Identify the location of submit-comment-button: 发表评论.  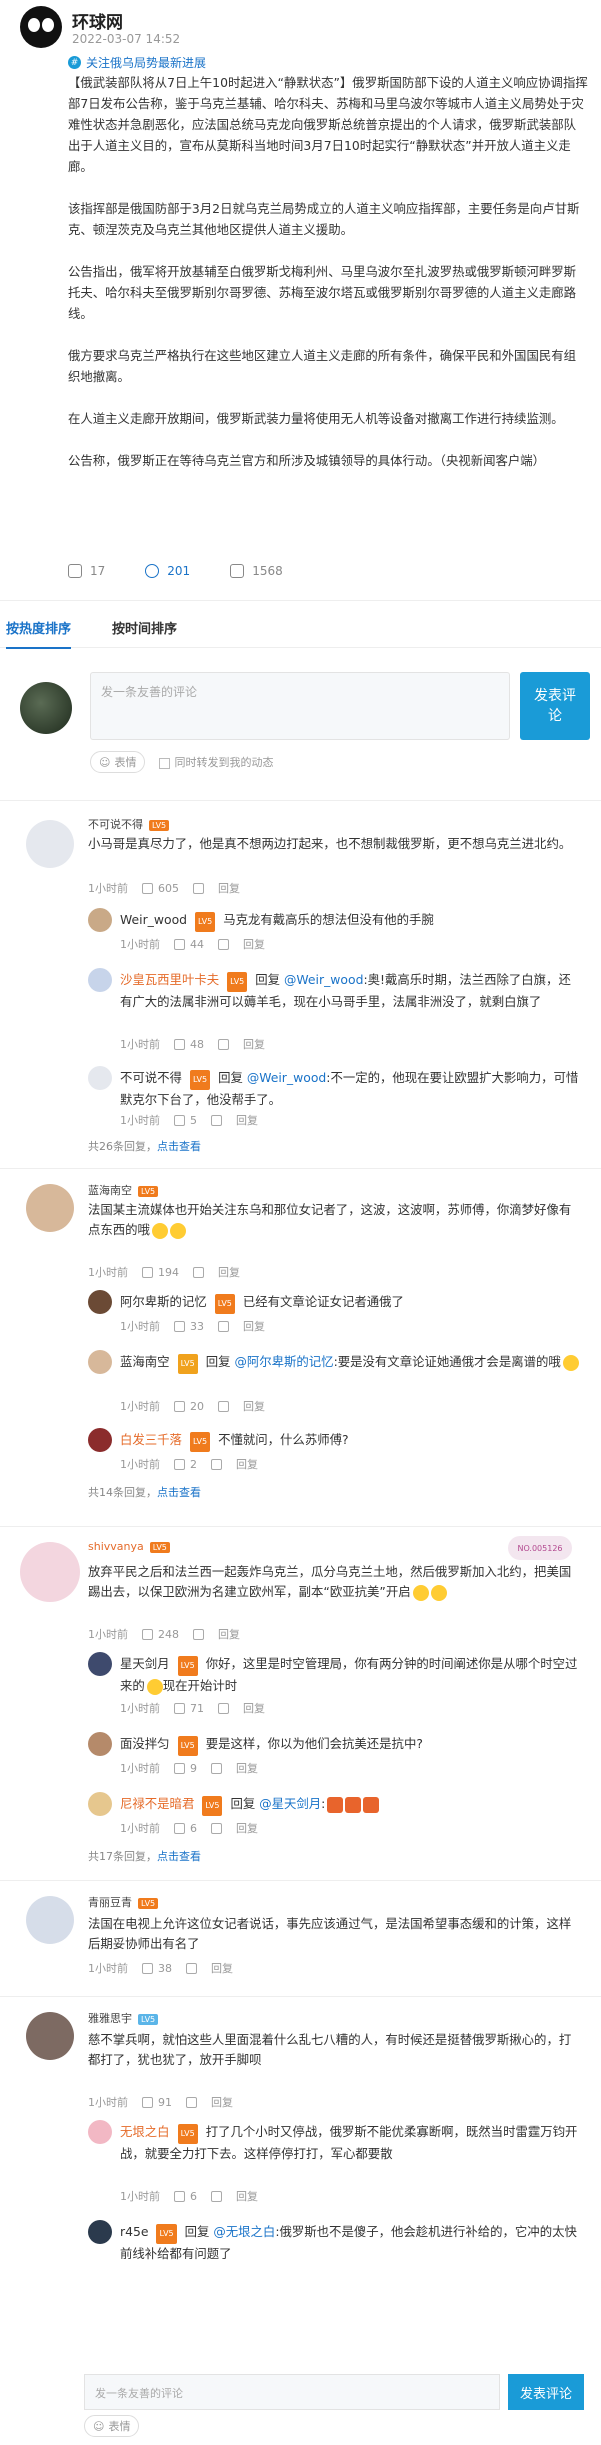
(555, 706).